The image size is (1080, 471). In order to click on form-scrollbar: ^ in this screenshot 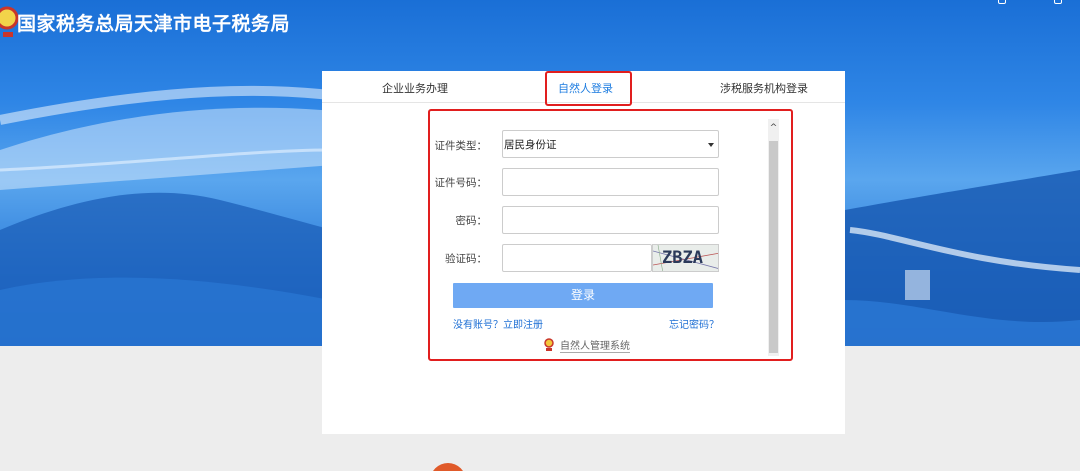, I will do `click(773, 237)`.